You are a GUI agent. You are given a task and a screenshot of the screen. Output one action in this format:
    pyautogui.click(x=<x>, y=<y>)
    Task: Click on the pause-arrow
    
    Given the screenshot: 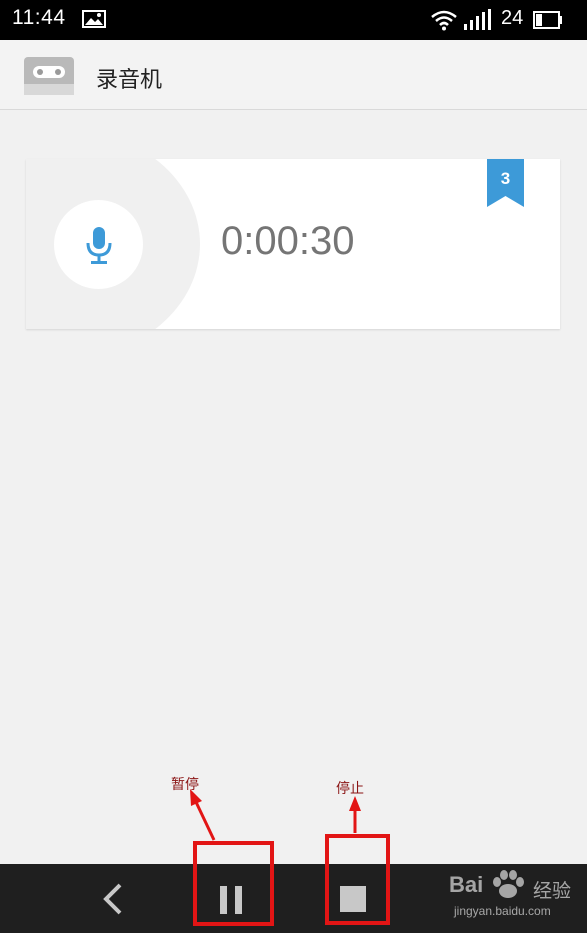 What is the action you would take?
    pyautogui.click(x=205, y=821)
    